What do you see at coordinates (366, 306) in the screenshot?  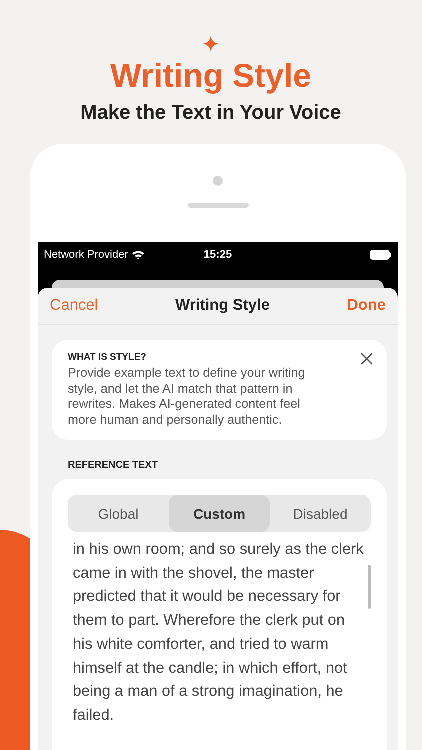 I see `done-button: Done` at bounding box center [366, 306].